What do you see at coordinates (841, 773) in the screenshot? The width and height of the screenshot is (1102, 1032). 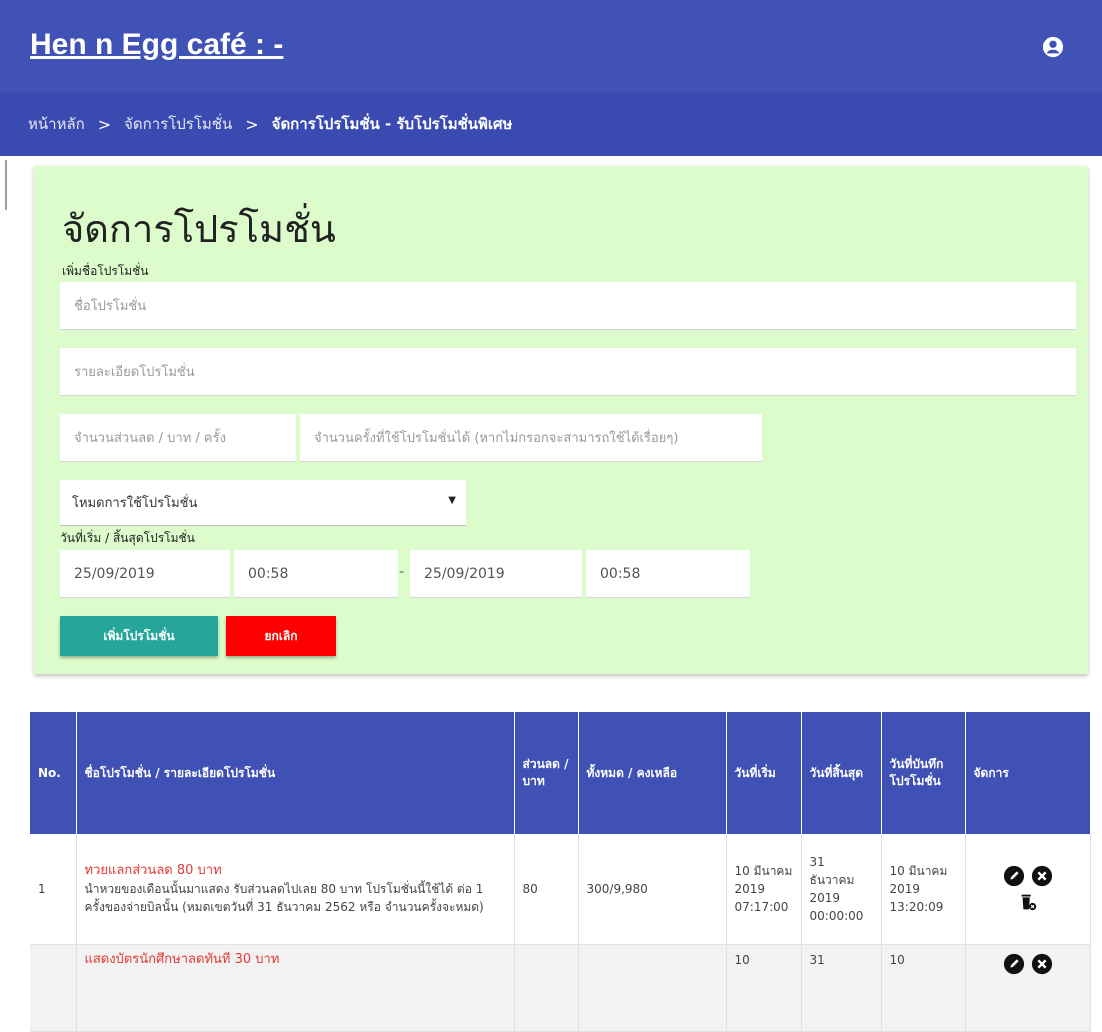 I see `header-end-date: วันที่สิ้นสุด` at bounding box center [841, 773].